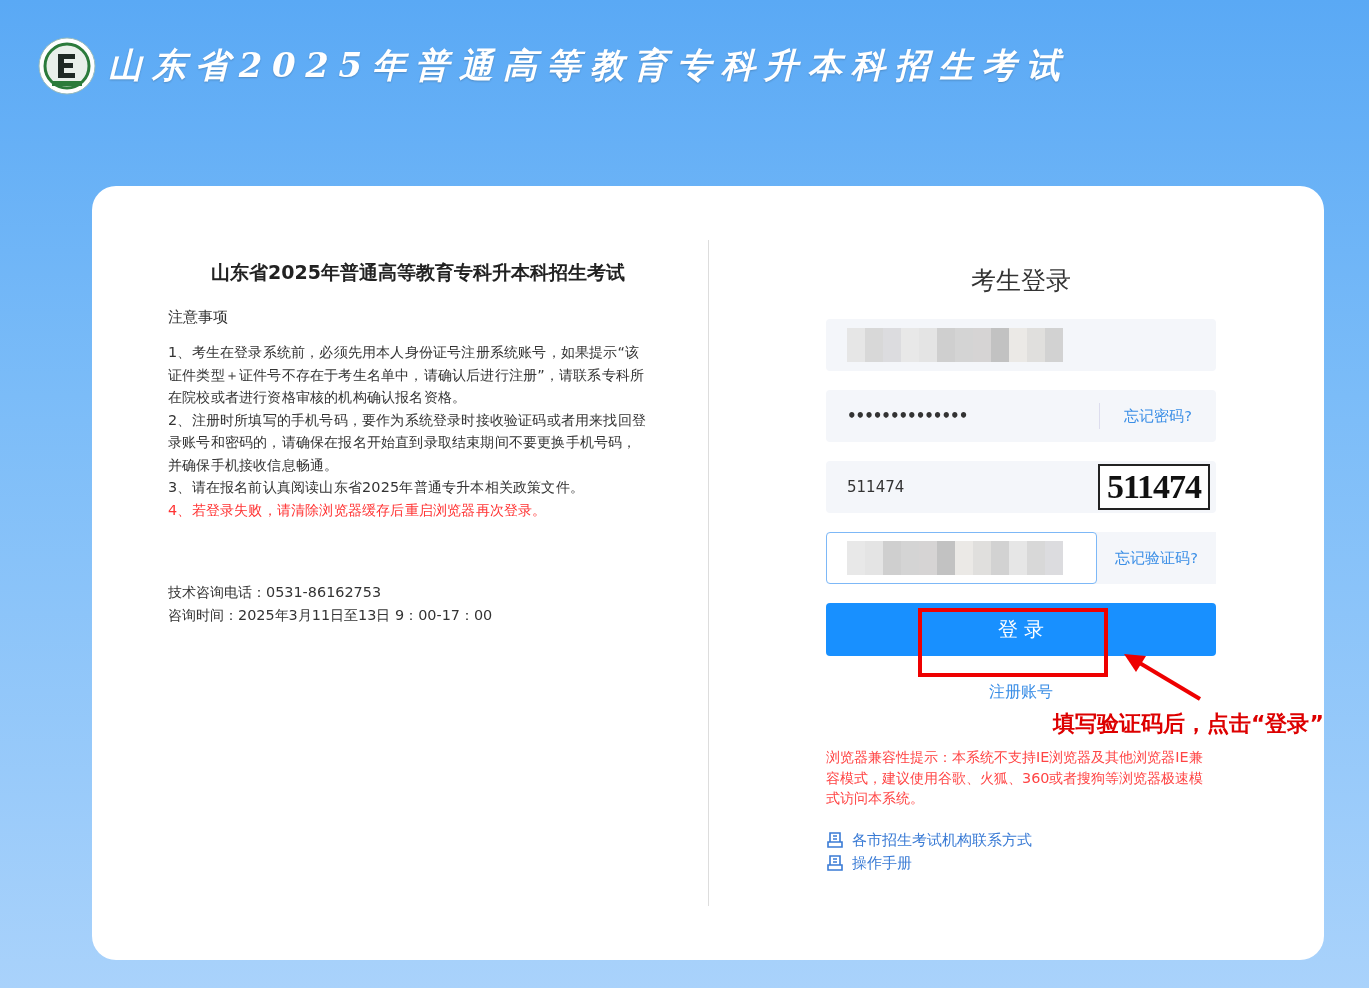 The image size is (1369, 988). I want to click on input-field: 511474, so click(962, 487).